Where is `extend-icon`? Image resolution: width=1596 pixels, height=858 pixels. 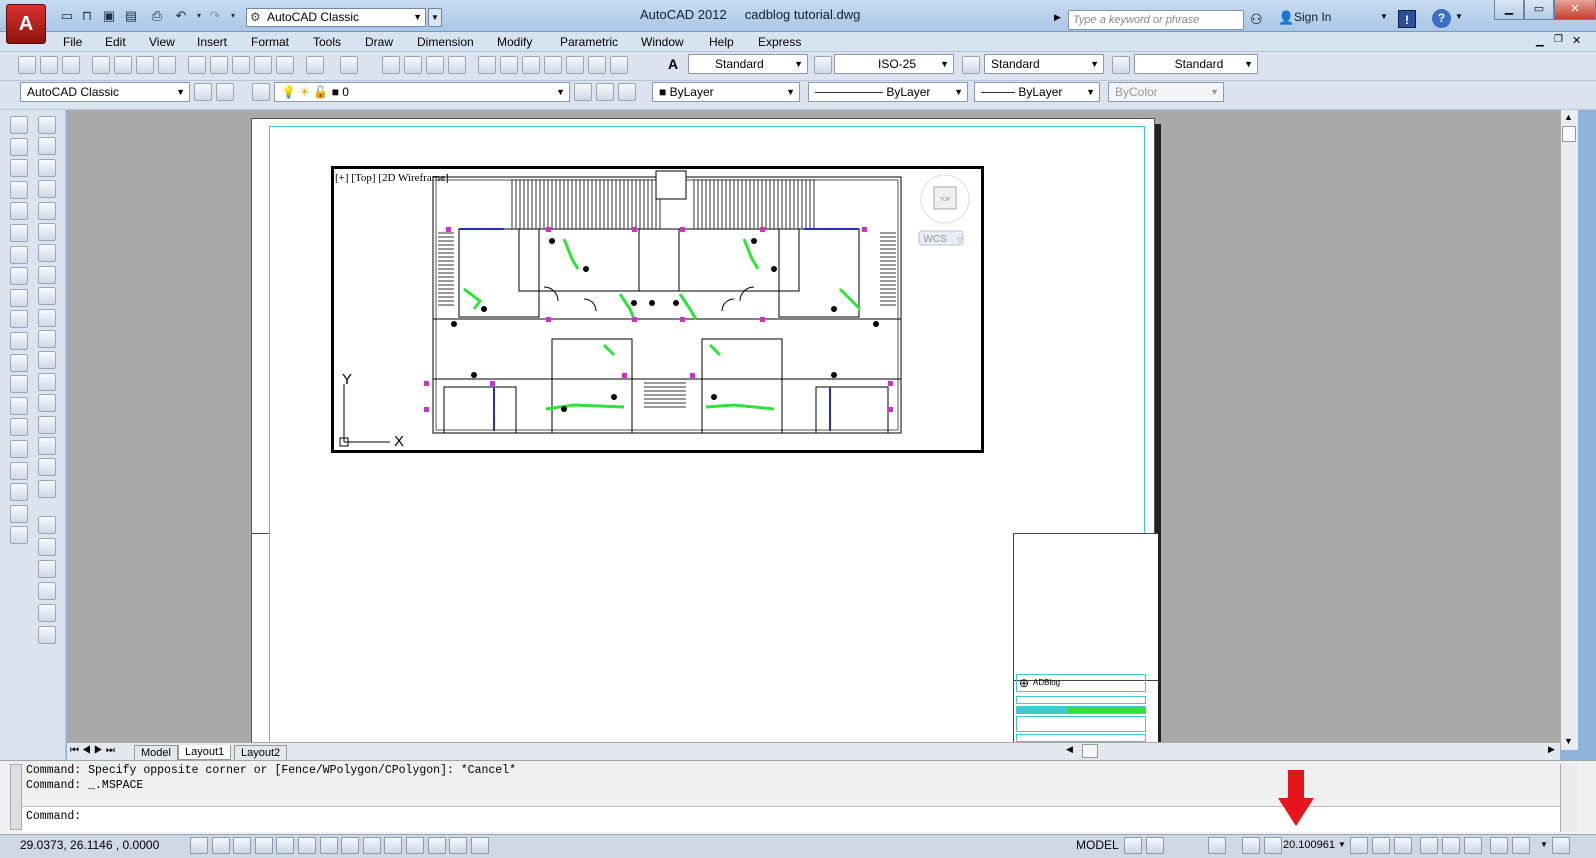 extend-icon is located at coordinates (47, 339).